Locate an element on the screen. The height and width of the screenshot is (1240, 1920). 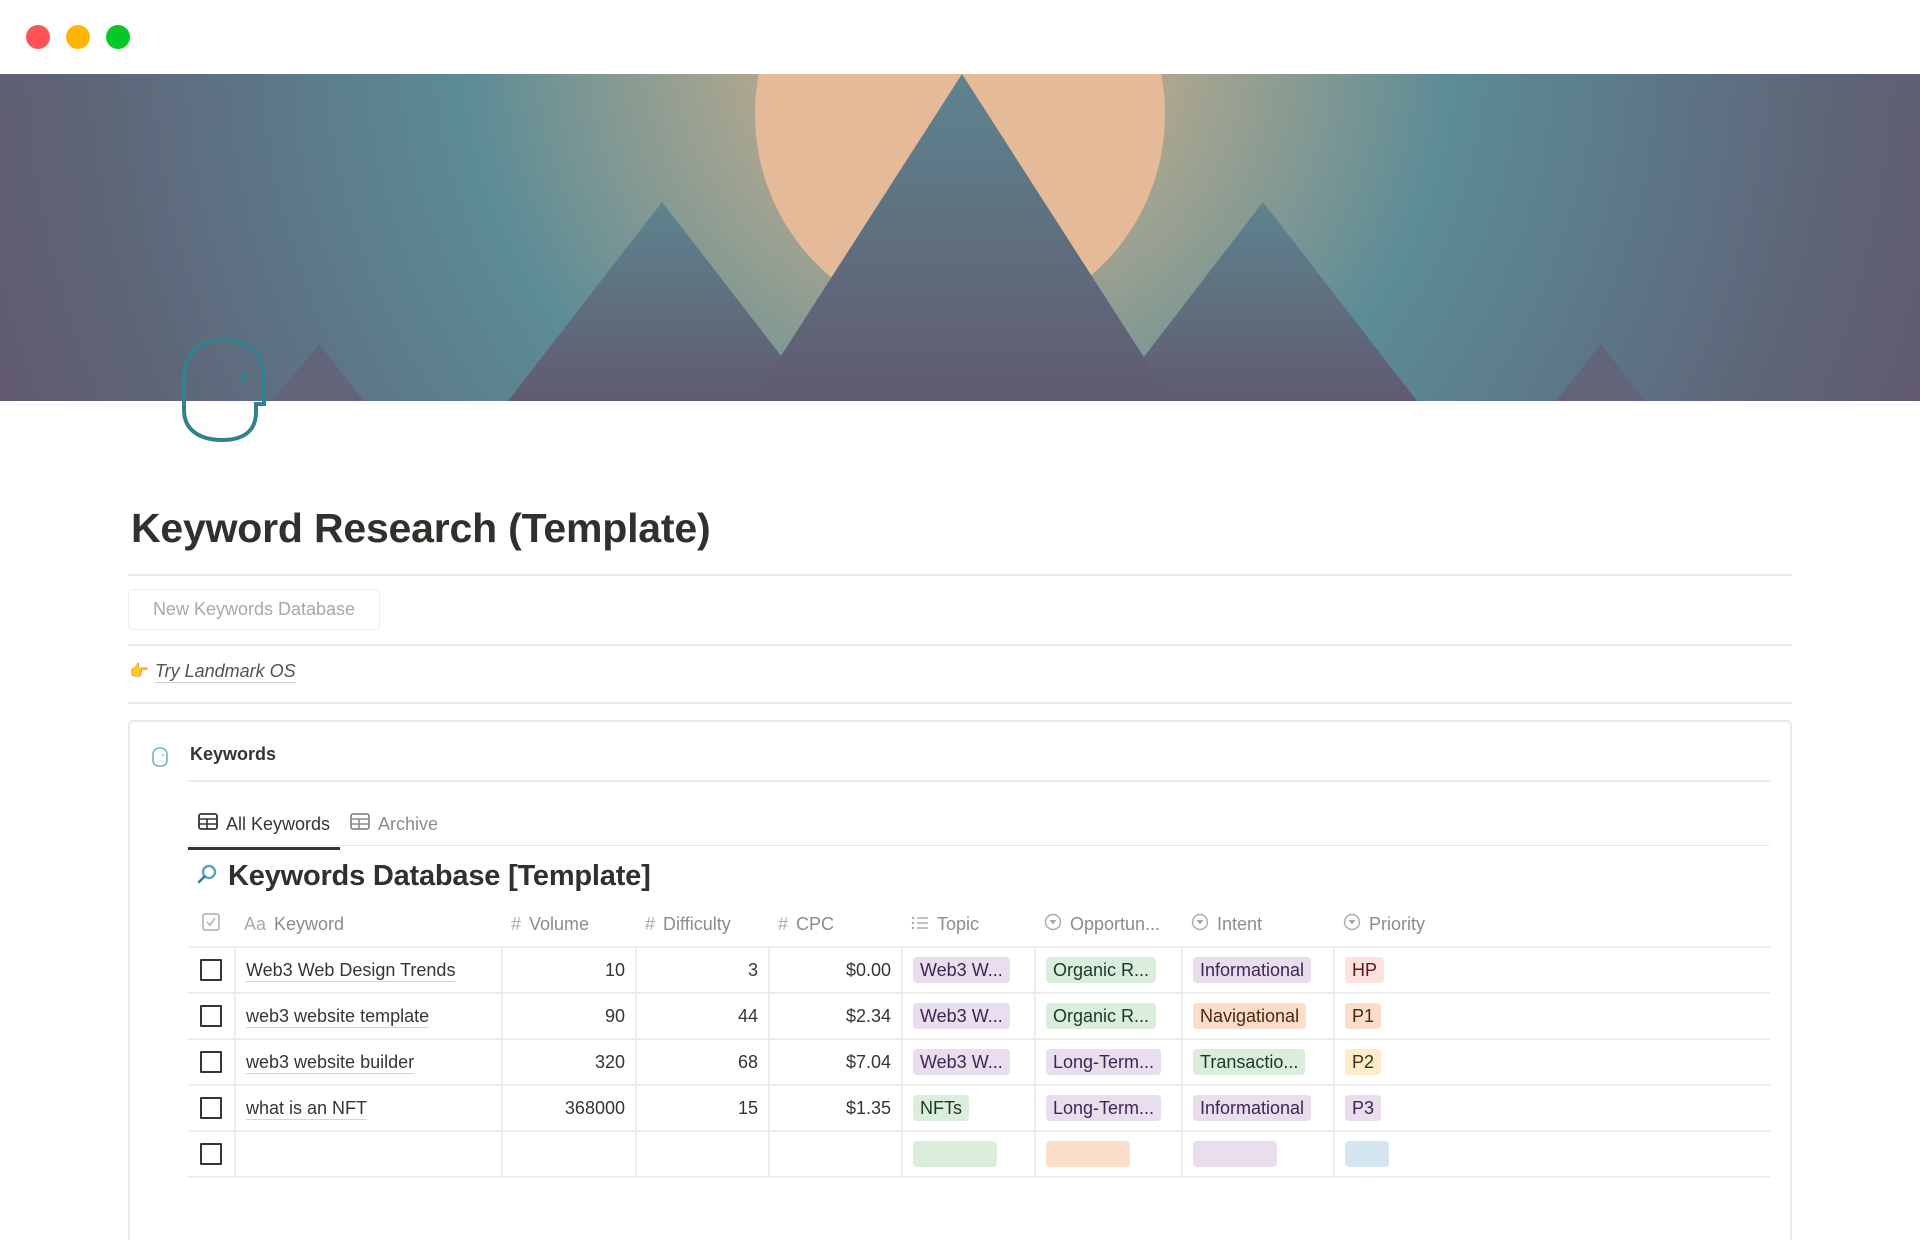
new-keywords-database-button: New Keywords Database is located at coordinates (254, 609).